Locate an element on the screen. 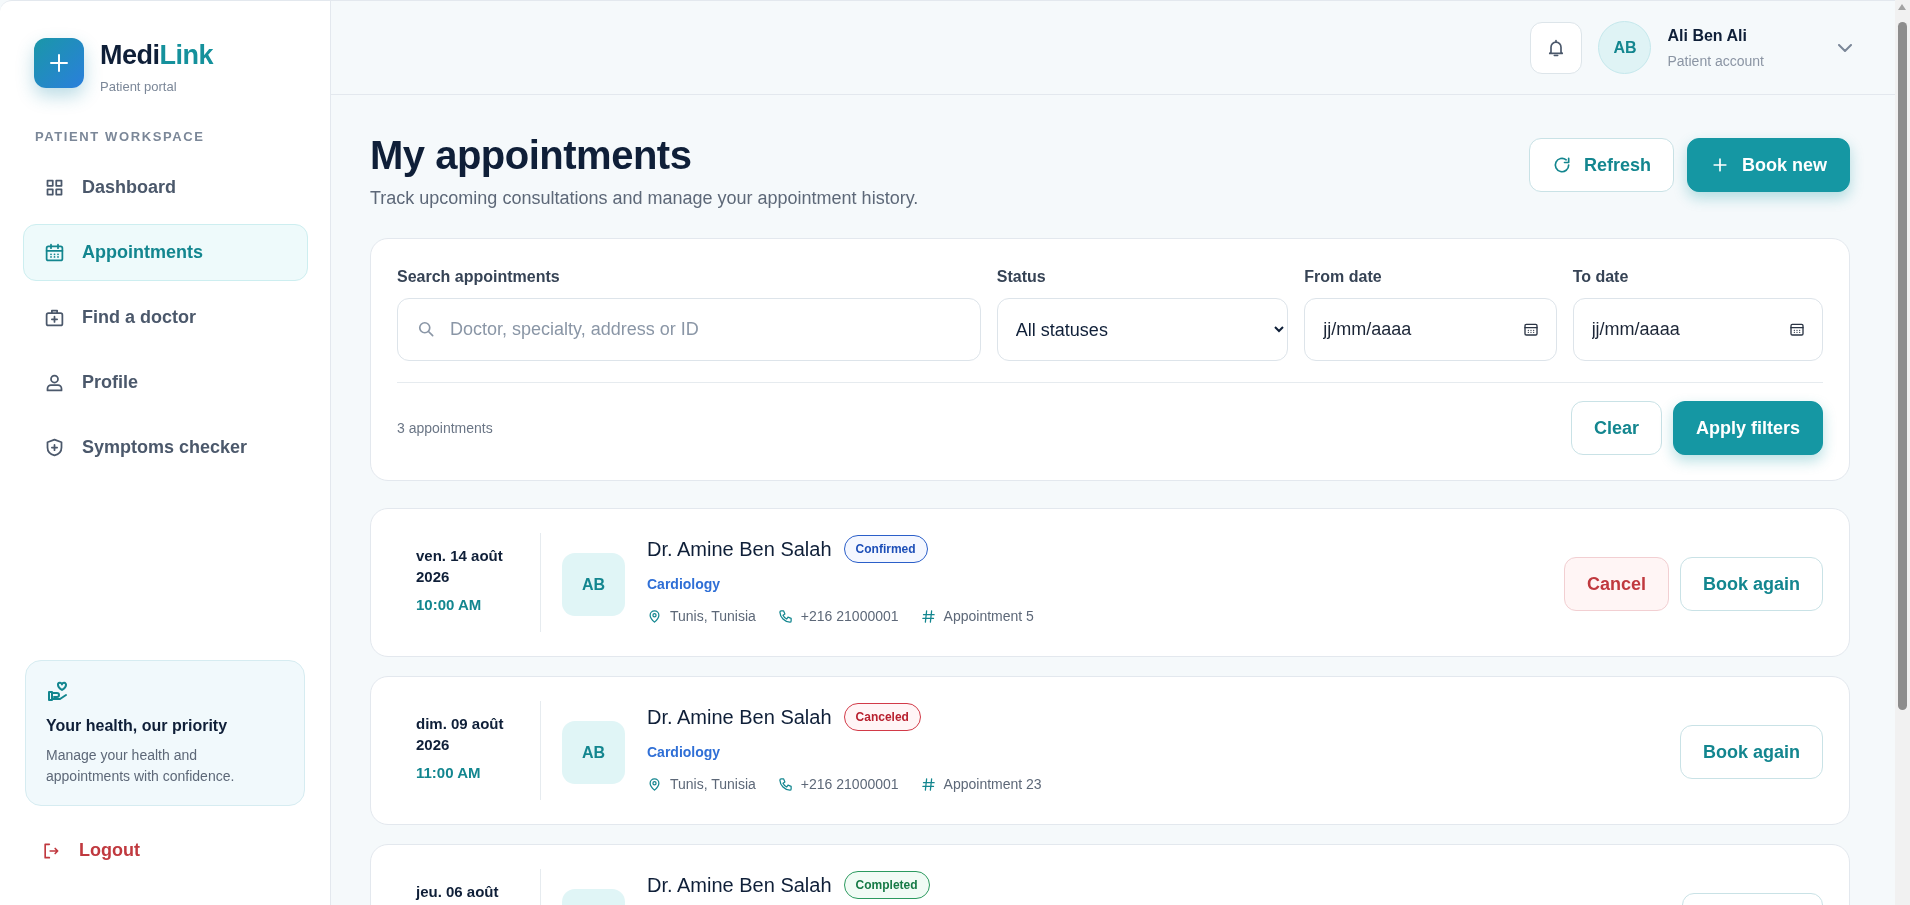 The width and height of the screenshot is (1910, 905). status-badge: Canceled is located at coordinates (882, 717).